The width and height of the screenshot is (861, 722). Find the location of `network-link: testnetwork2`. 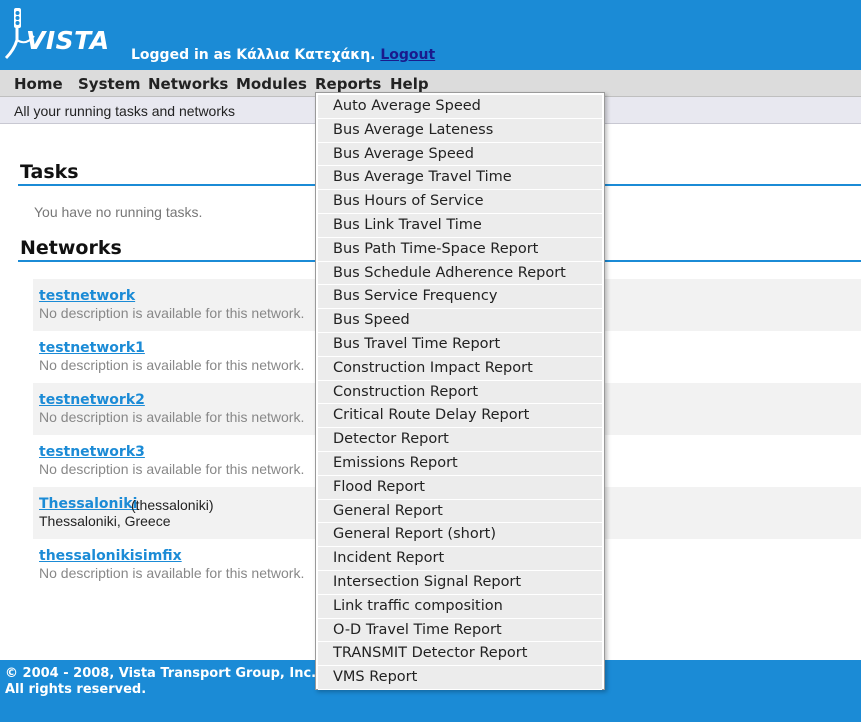

network-link: testnetwork2 is located at coordinates (92, 400).